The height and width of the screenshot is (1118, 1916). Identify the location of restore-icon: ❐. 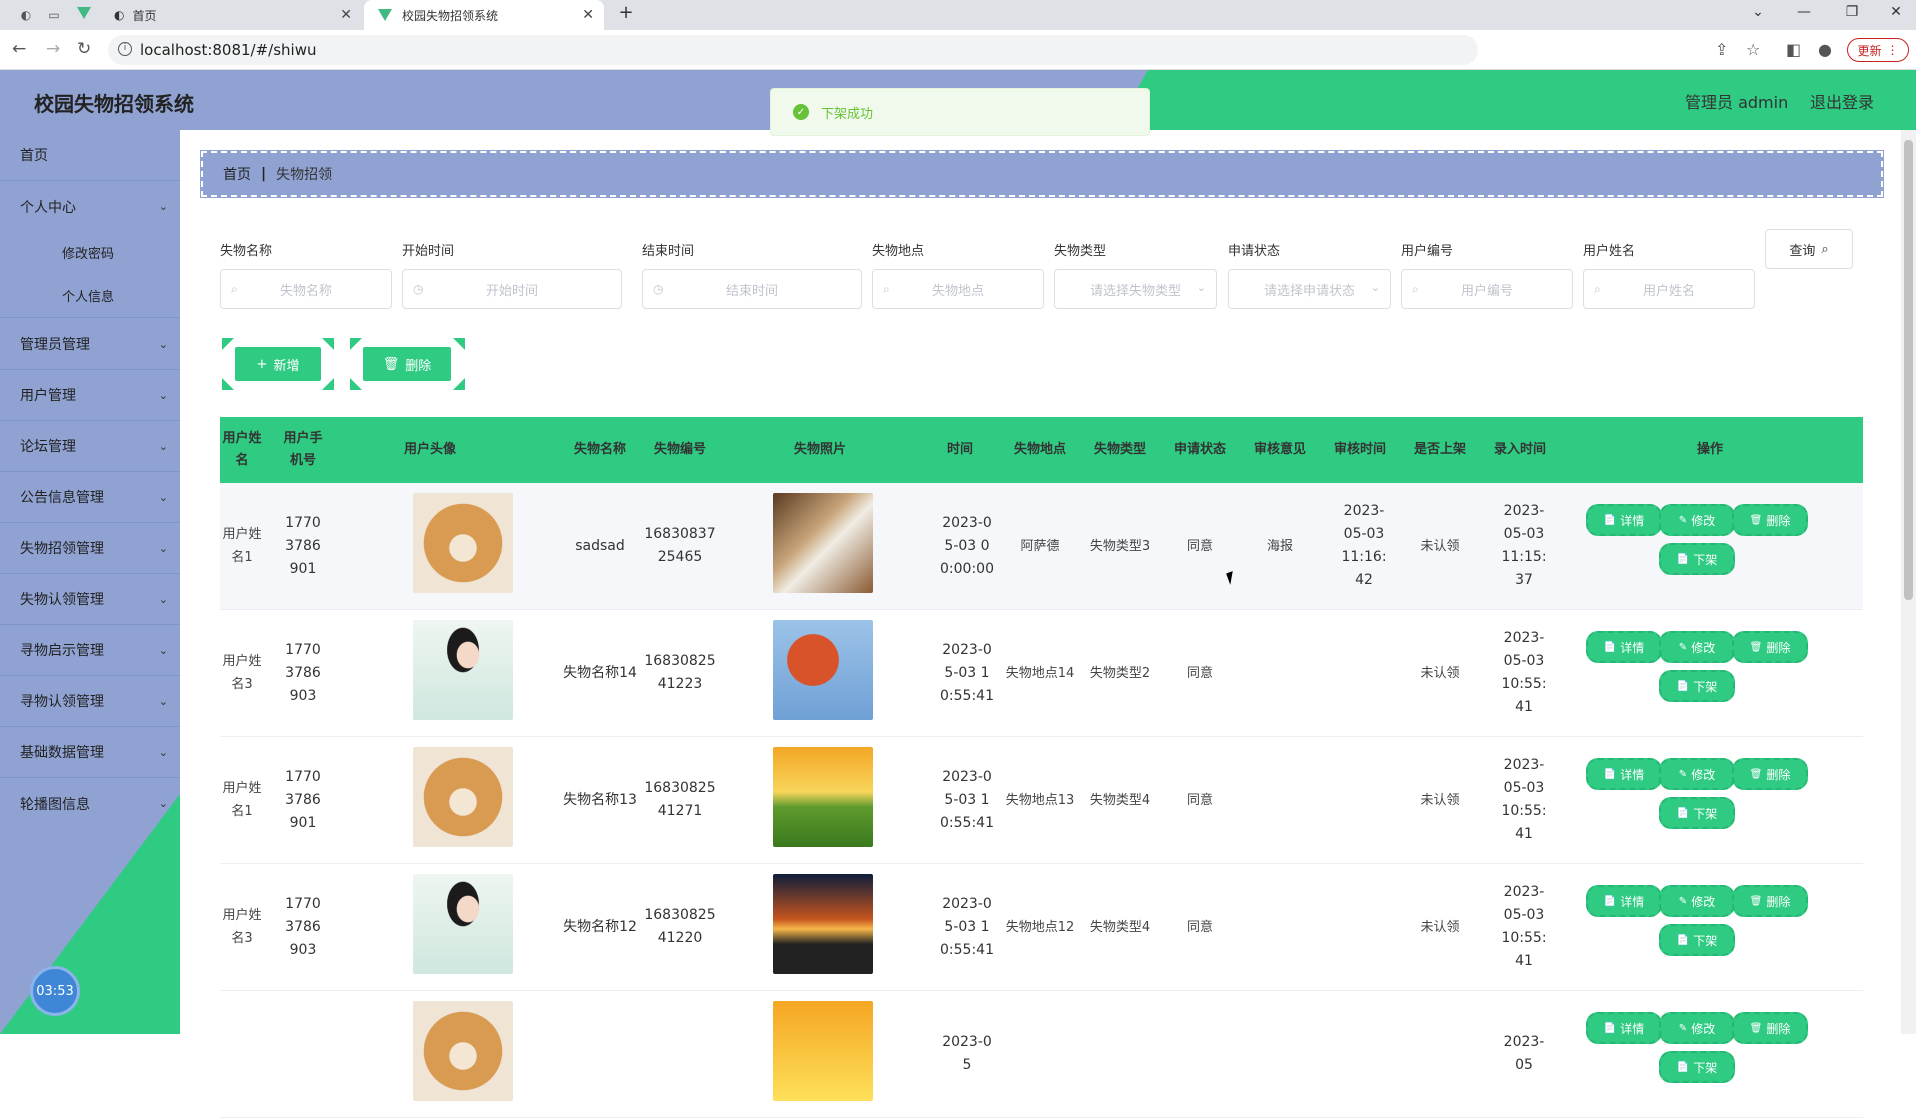
(1852, 12).